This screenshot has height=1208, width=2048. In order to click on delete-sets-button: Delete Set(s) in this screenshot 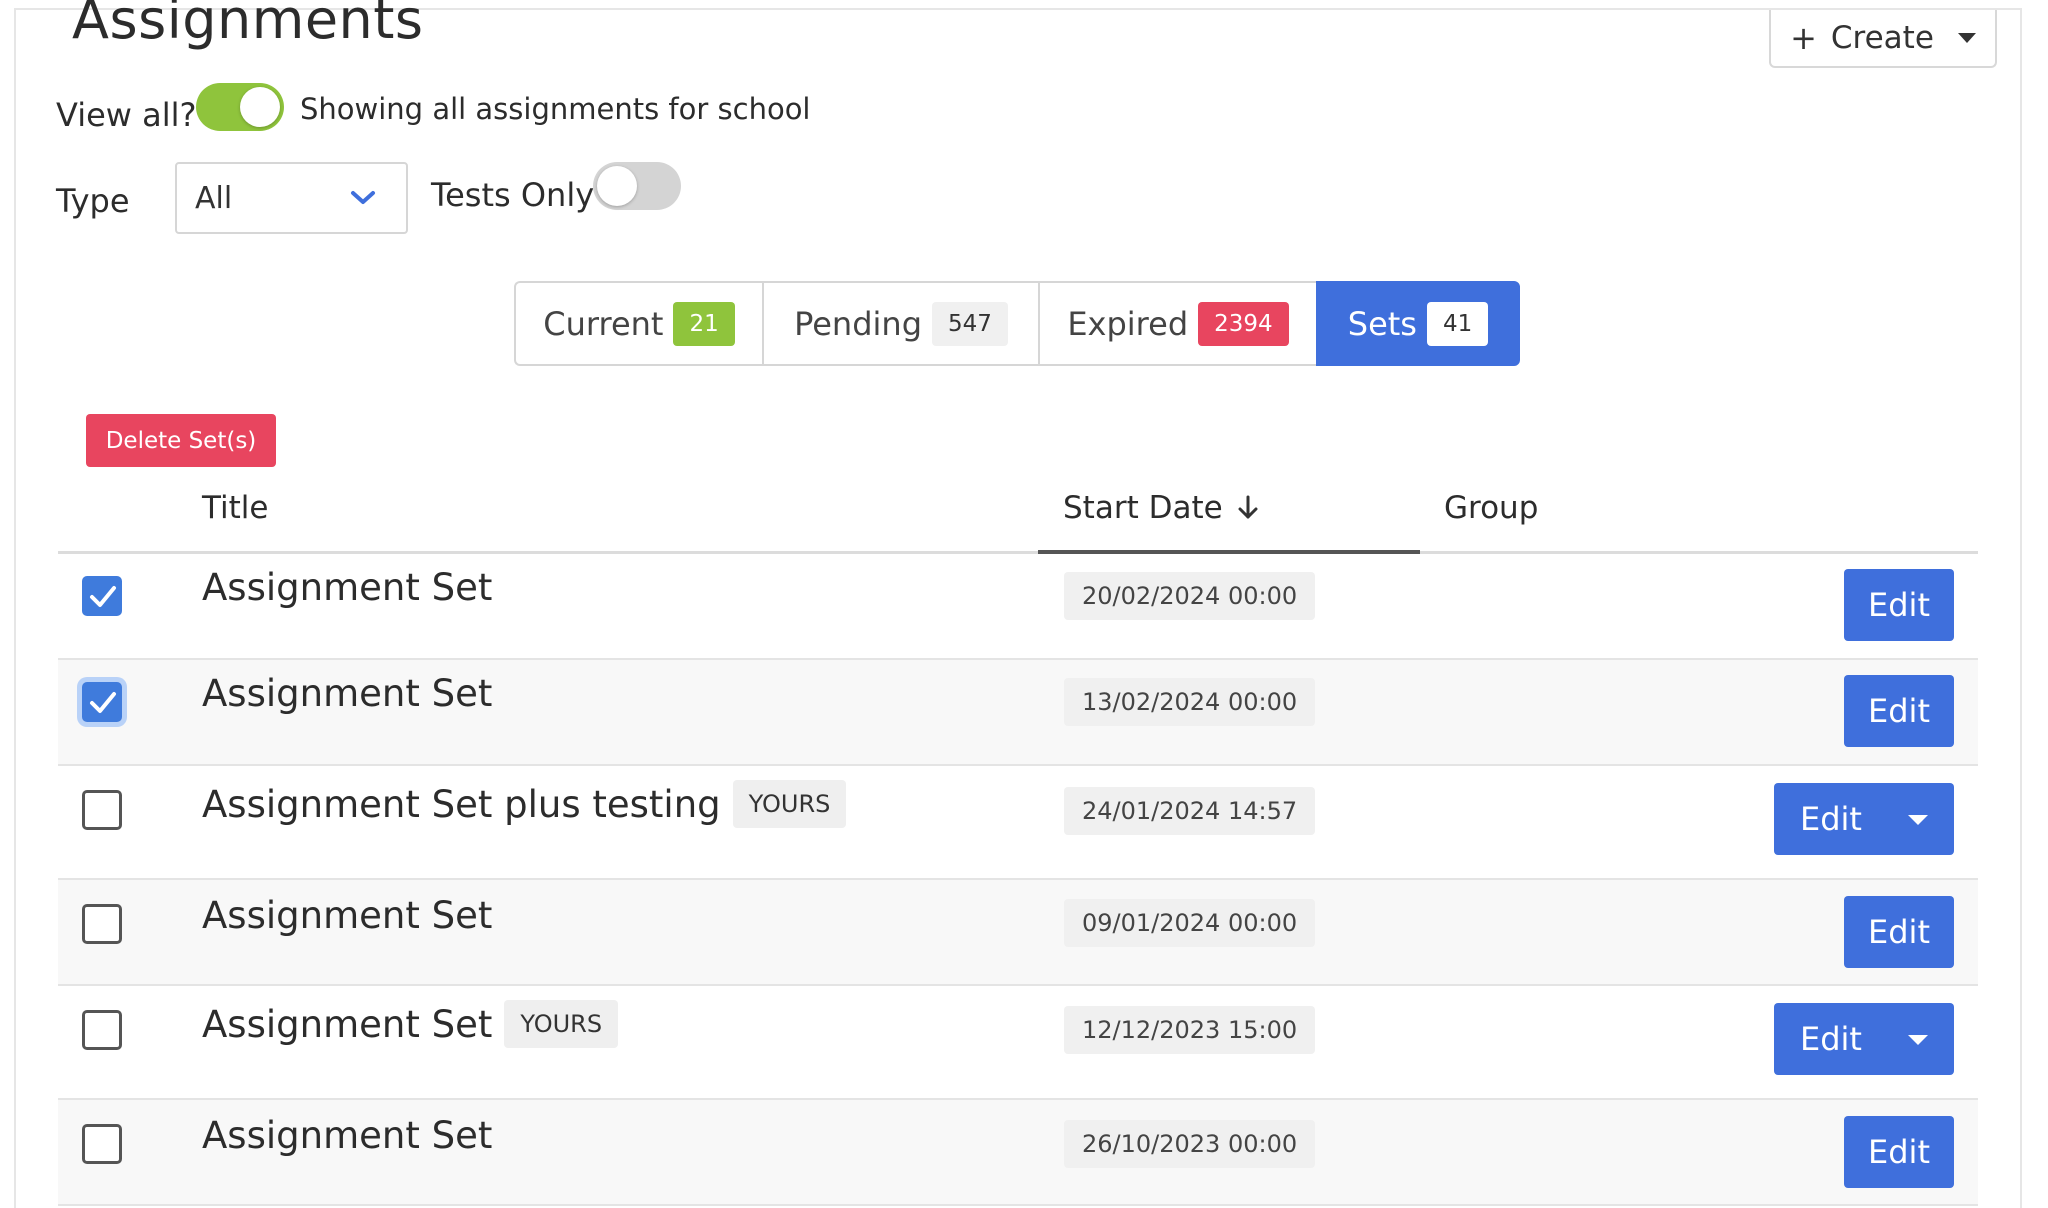, I will do `click(181, 440)`.